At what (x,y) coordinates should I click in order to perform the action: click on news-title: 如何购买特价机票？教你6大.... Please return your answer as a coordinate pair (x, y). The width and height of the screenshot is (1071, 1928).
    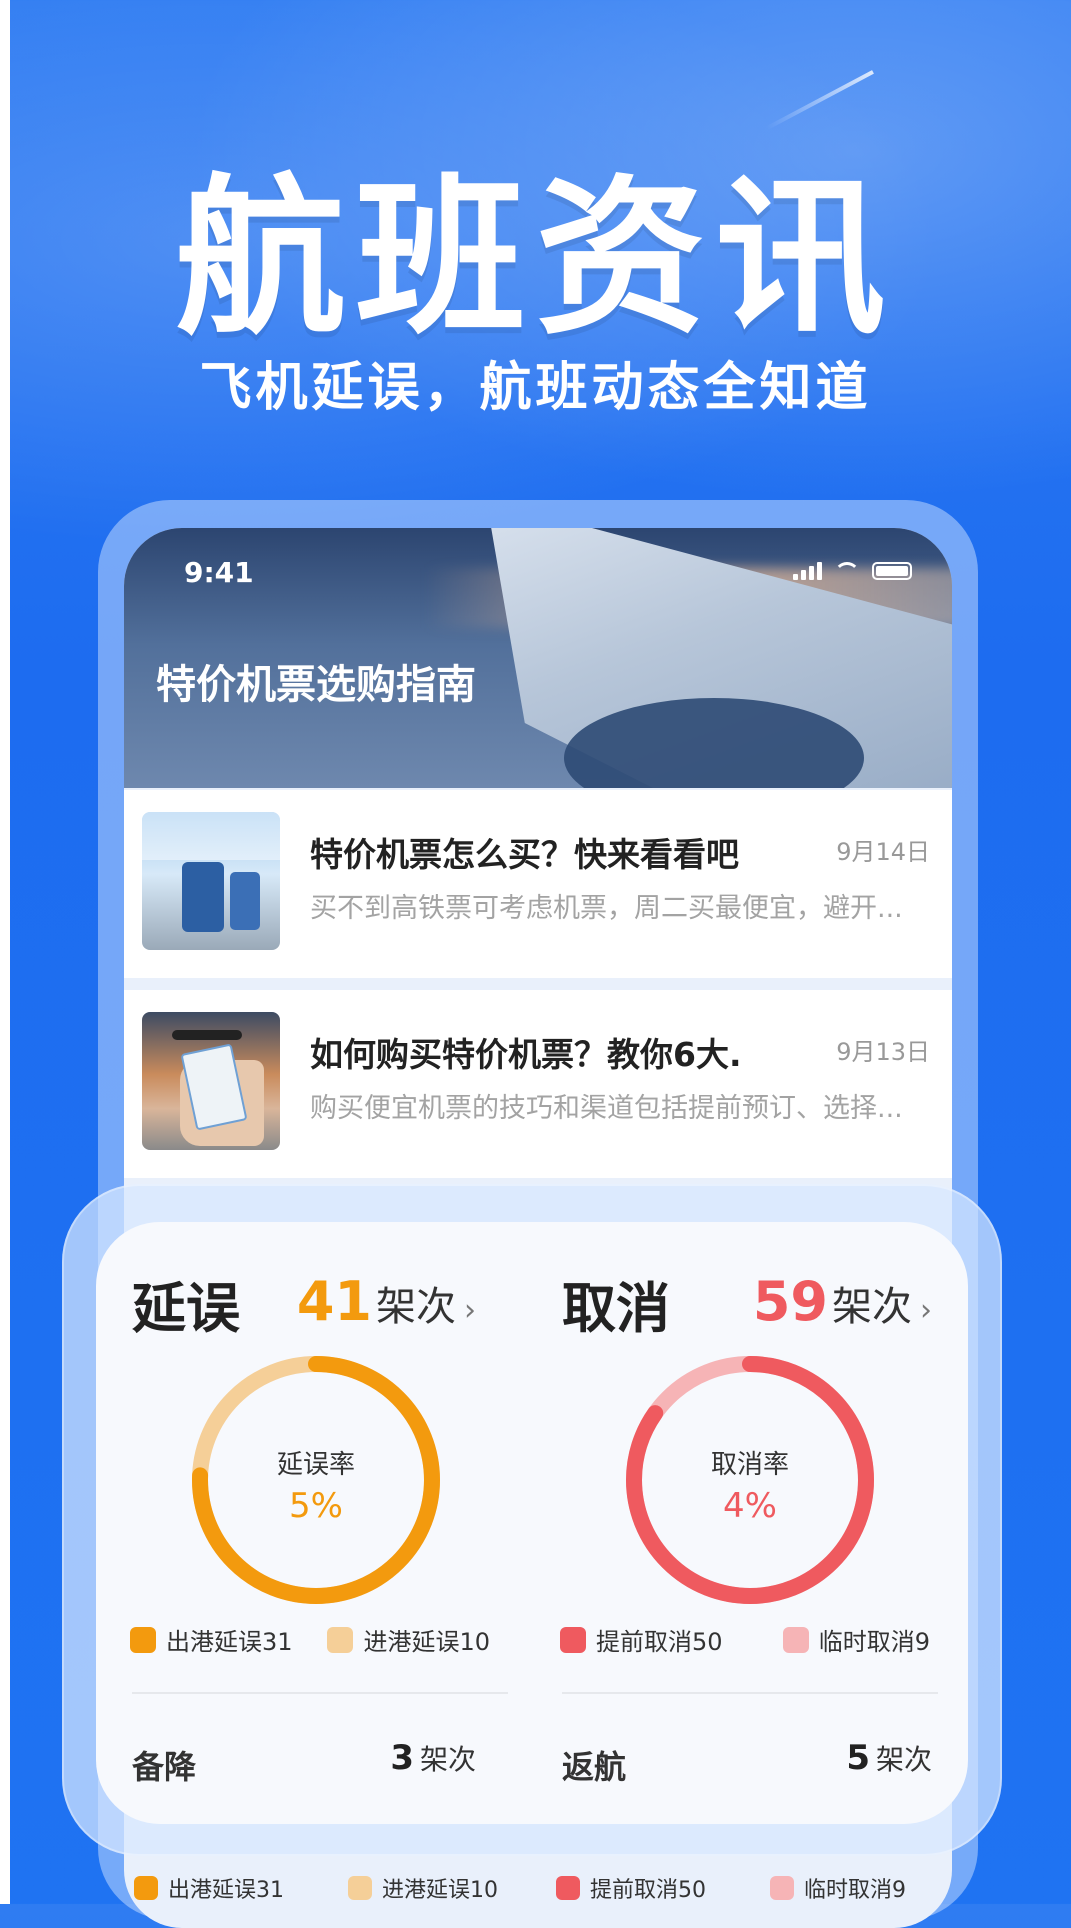
    Looking at the image, I should click on (525, 1054).